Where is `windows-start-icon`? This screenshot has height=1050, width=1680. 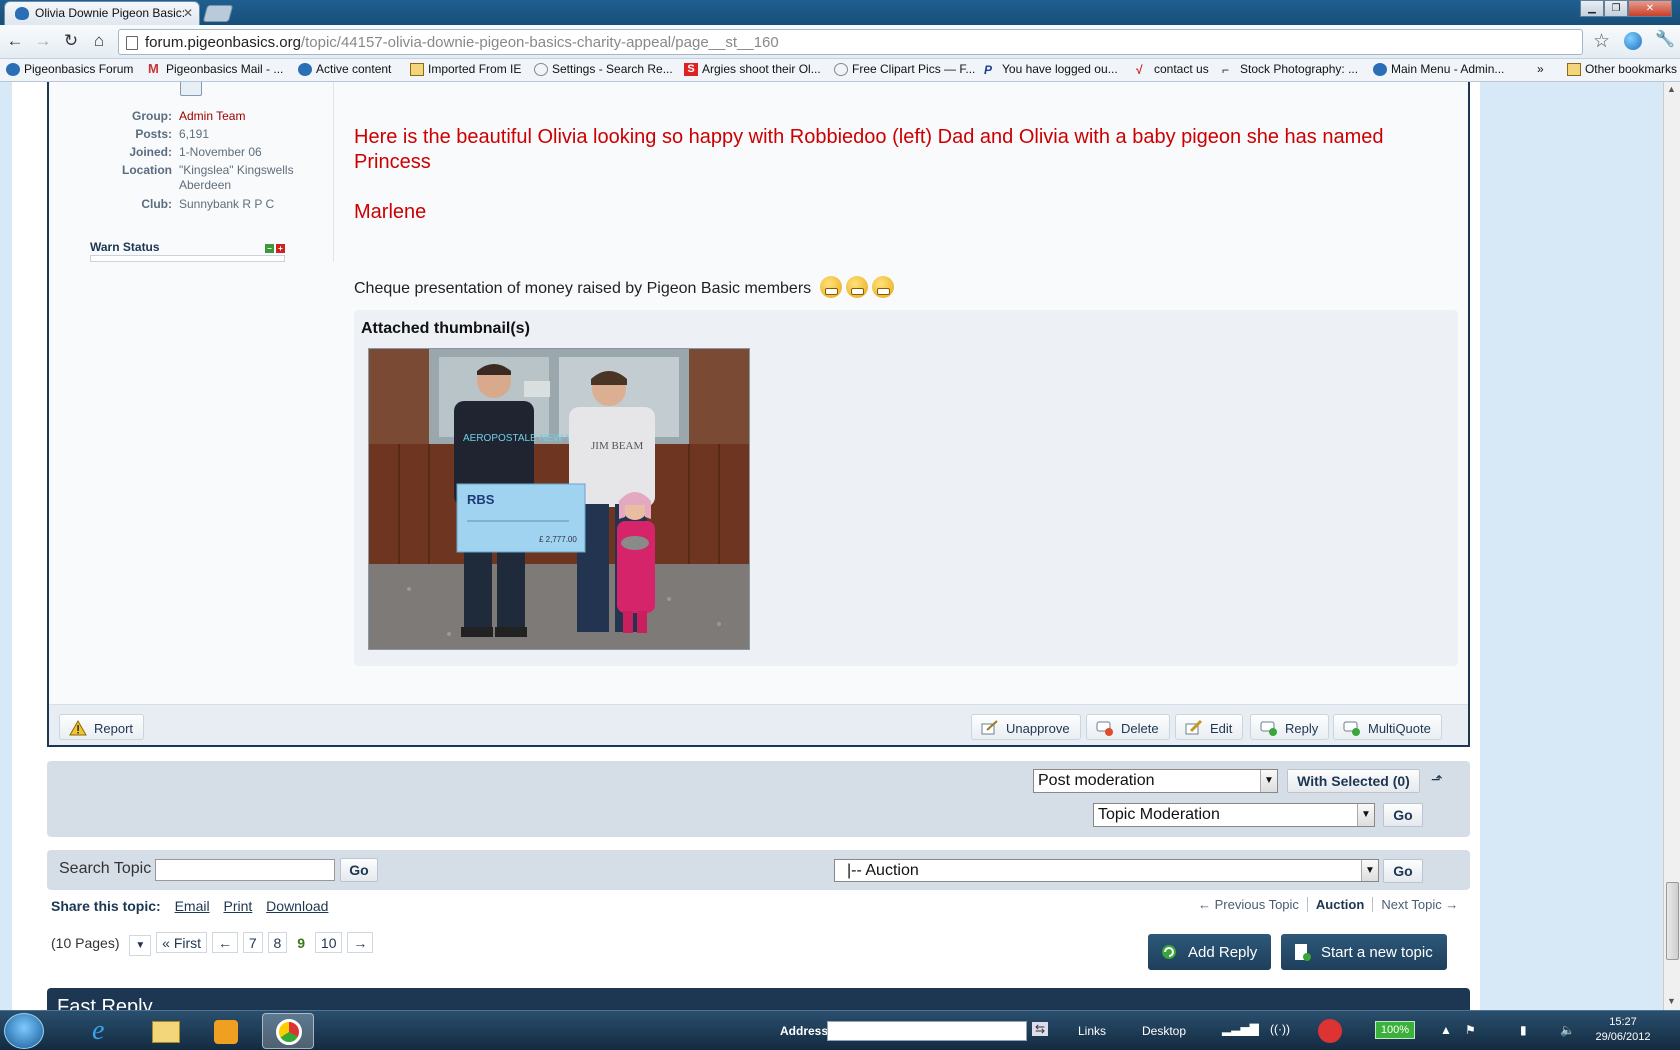
windows-start-icon is located at coordinates (24, 1031).